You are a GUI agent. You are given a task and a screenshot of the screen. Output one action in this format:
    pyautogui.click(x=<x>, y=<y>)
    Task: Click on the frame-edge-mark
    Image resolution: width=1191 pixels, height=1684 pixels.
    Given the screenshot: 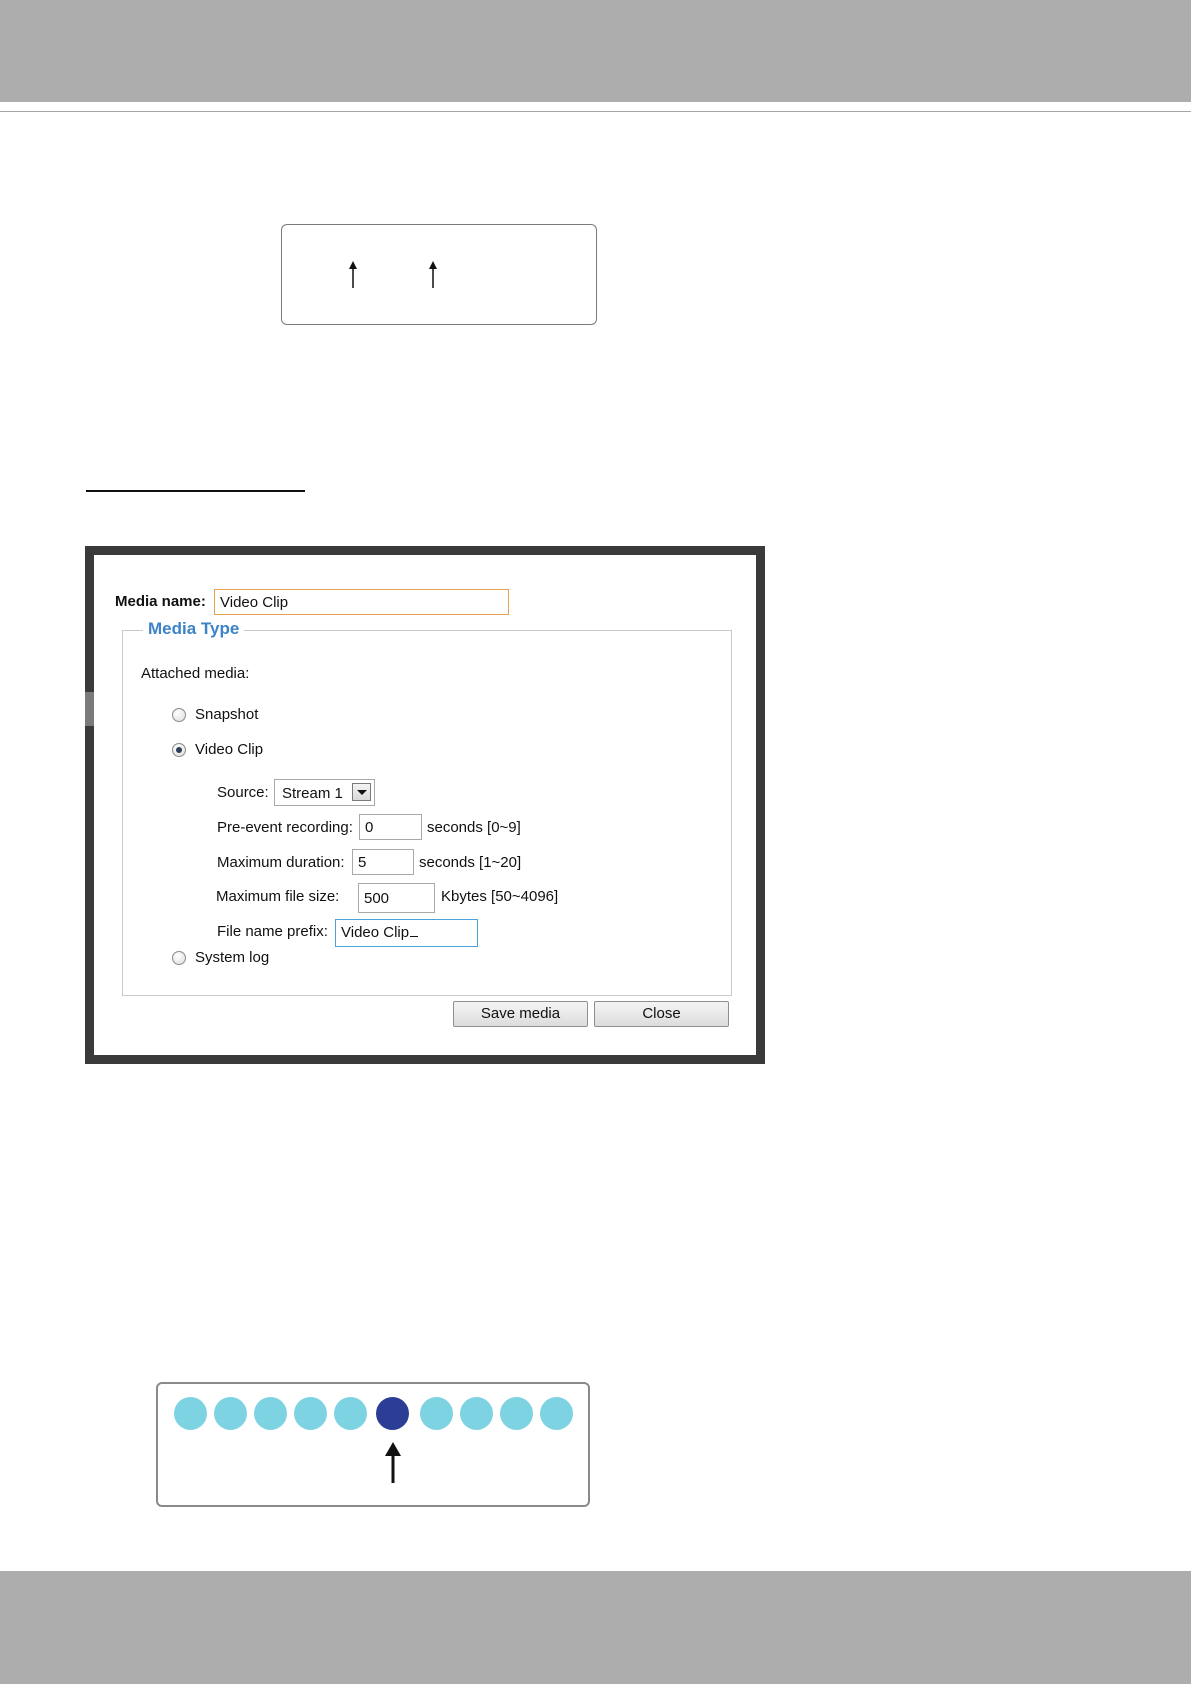 What is the action you would take?
    pyautogui.click(x=89, y=709)
    